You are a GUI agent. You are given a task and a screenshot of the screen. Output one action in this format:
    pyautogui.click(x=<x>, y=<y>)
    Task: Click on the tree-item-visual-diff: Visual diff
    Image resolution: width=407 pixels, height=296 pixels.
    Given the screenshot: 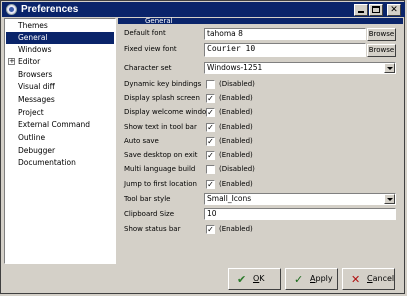 What is the action you would take?
    pyautogui.click(x=36, y=87)
    